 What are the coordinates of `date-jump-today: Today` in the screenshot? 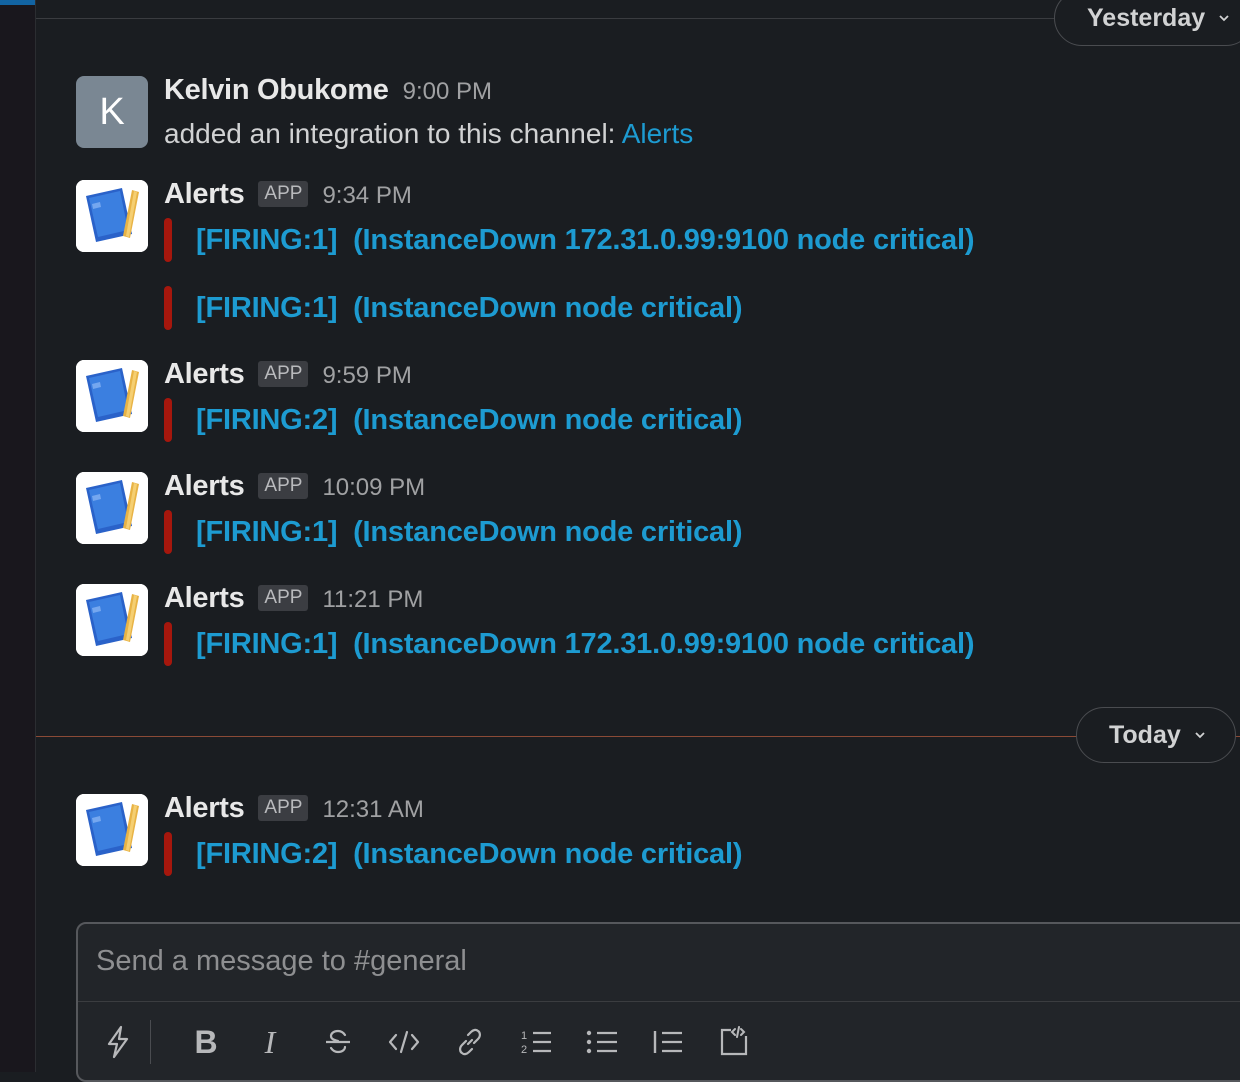 It's located at (1156, 735).